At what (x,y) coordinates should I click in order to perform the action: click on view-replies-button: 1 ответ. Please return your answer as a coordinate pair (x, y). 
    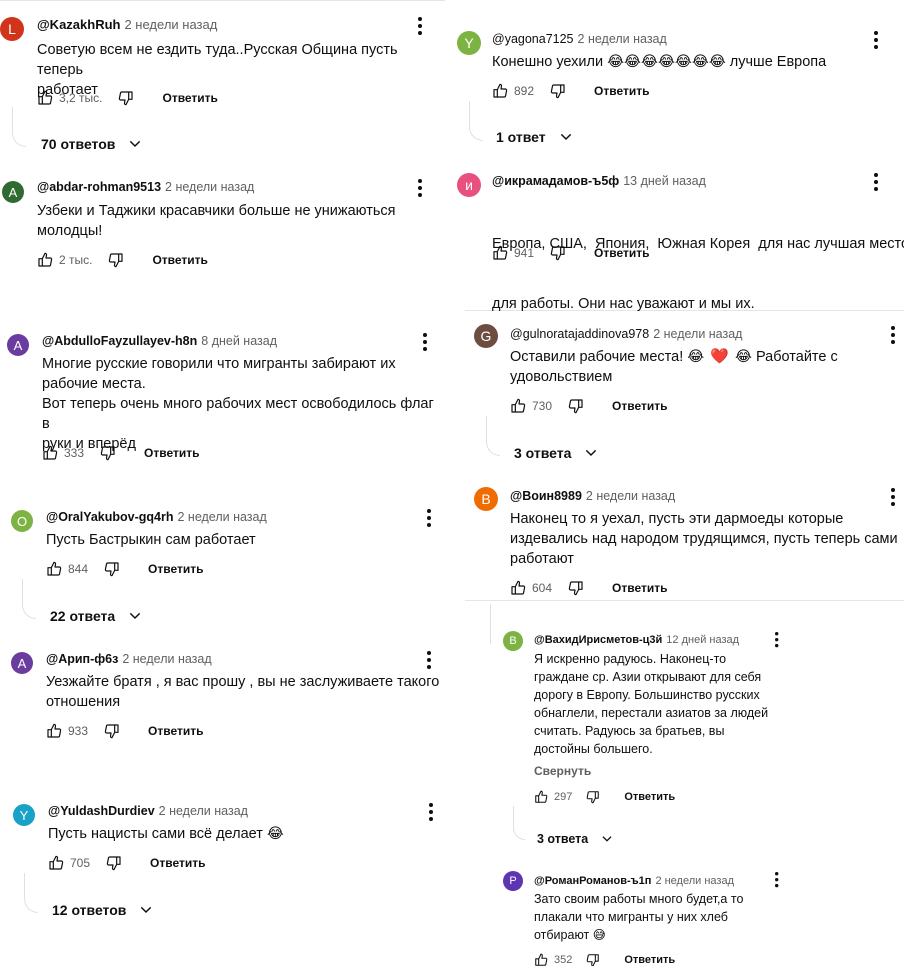
    Looking at the image, I should click on (535, 137).